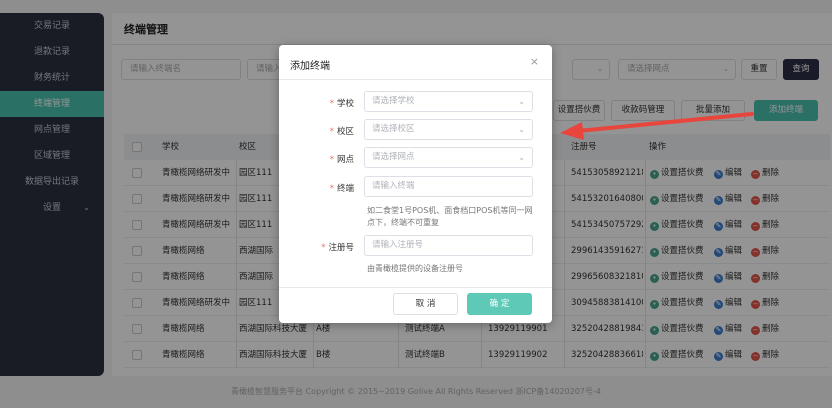  Describe the element at coordinates (337, 248) in the screenshot. I see `reg-no-label: * 注册号` at that location.